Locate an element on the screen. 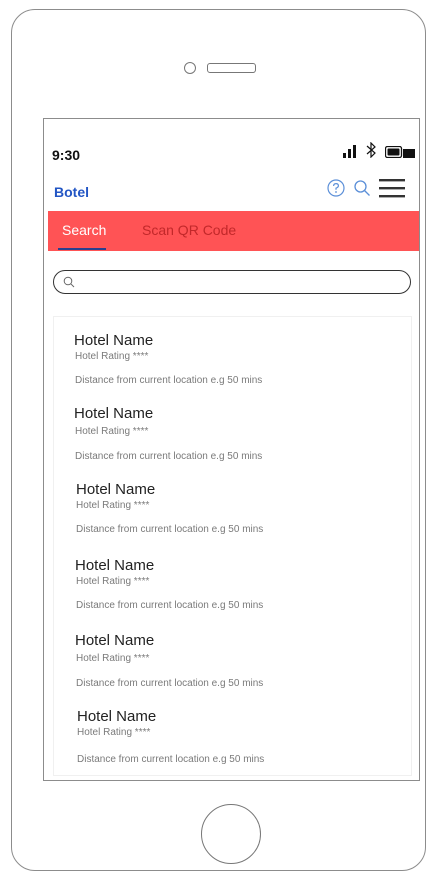  search-bar is located at coordinates (232, 282).